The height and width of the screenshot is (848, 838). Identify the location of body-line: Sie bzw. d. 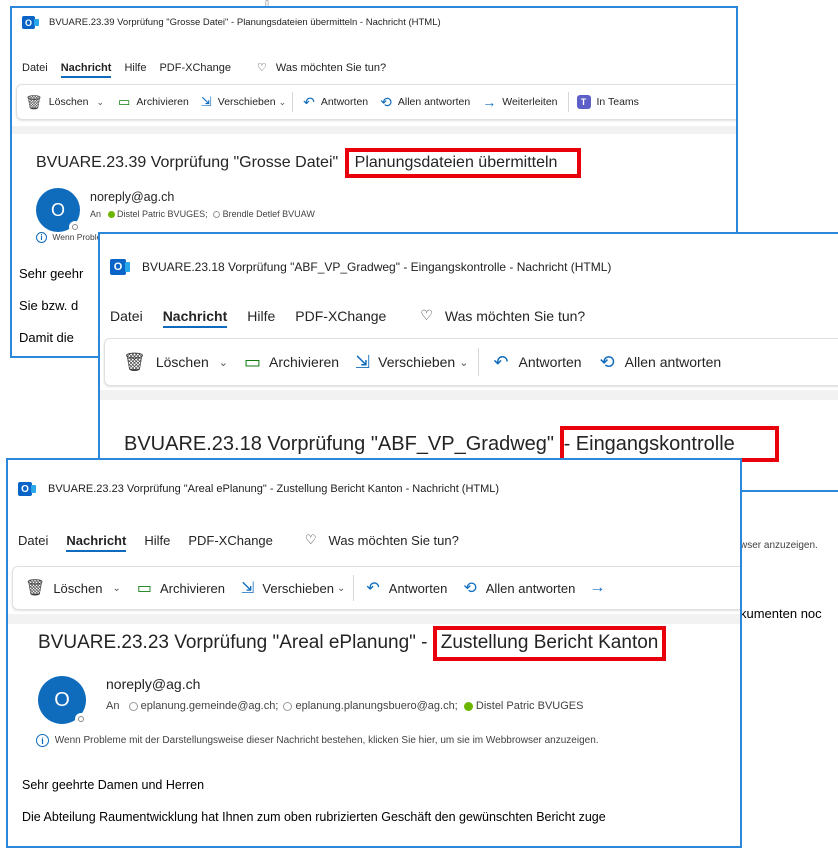
(49, 305).